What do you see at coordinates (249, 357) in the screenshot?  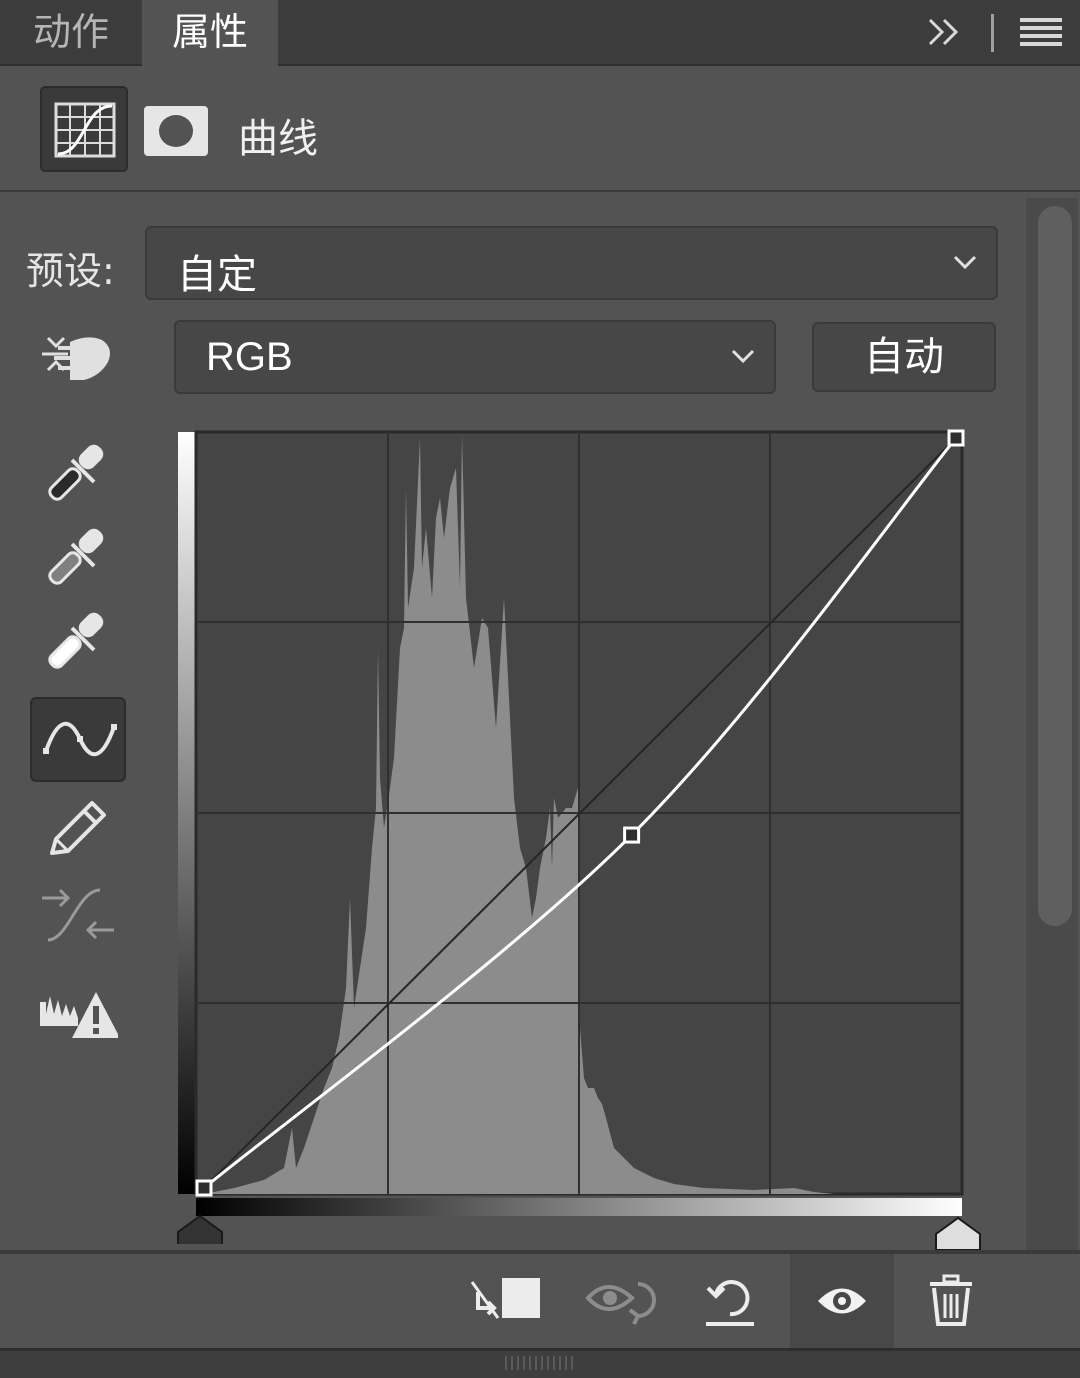 I see `channel-value: RGB` at bounding box center [249, 357].